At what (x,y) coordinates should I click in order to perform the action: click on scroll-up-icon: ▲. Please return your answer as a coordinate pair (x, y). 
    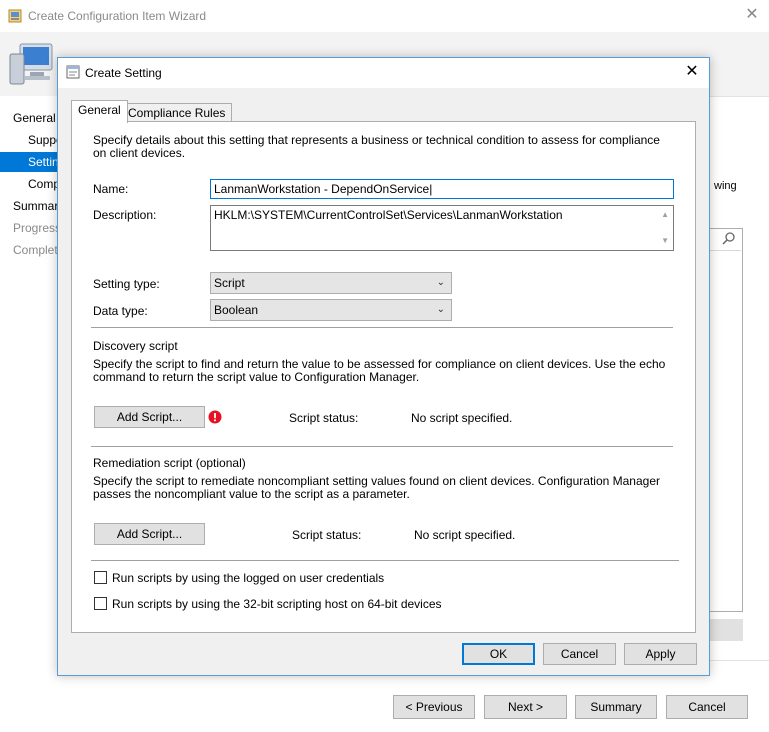
    Looking at the image, I should click on (665, 214).